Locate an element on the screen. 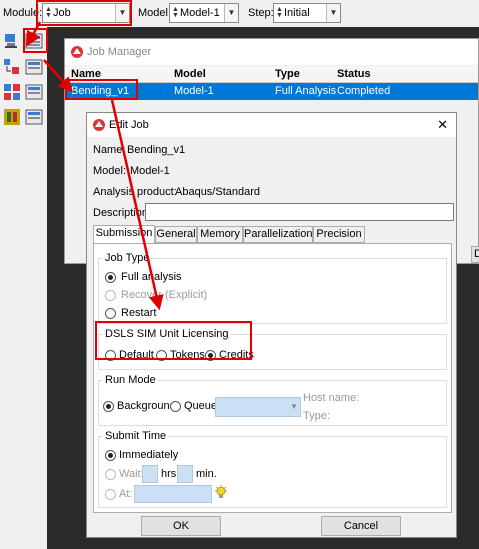 Image resolution: width=479 pixels, height=549 pixels. create-job-icon is located at coordinates (12, 41).